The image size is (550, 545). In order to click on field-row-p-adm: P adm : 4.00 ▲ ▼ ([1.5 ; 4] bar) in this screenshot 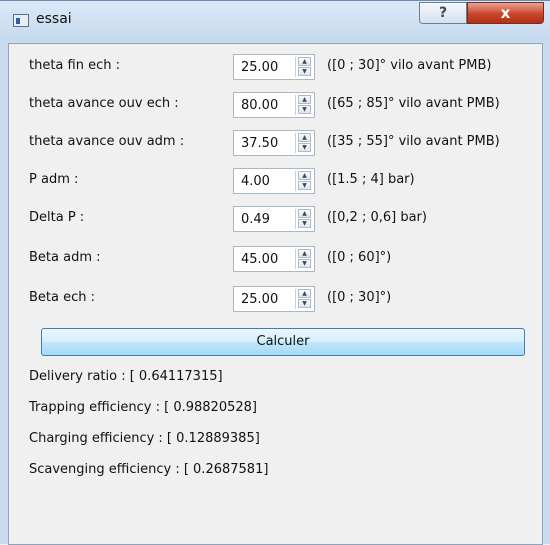, I will do `click(276, 181)`.